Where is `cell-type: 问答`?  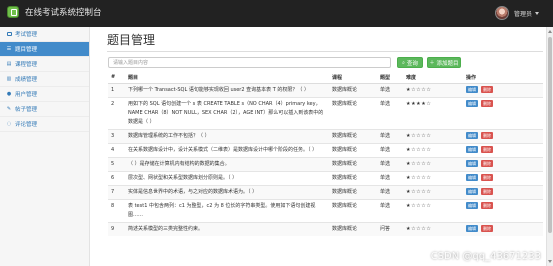
cell-type: 问答 is located at coordinates (390, 228).